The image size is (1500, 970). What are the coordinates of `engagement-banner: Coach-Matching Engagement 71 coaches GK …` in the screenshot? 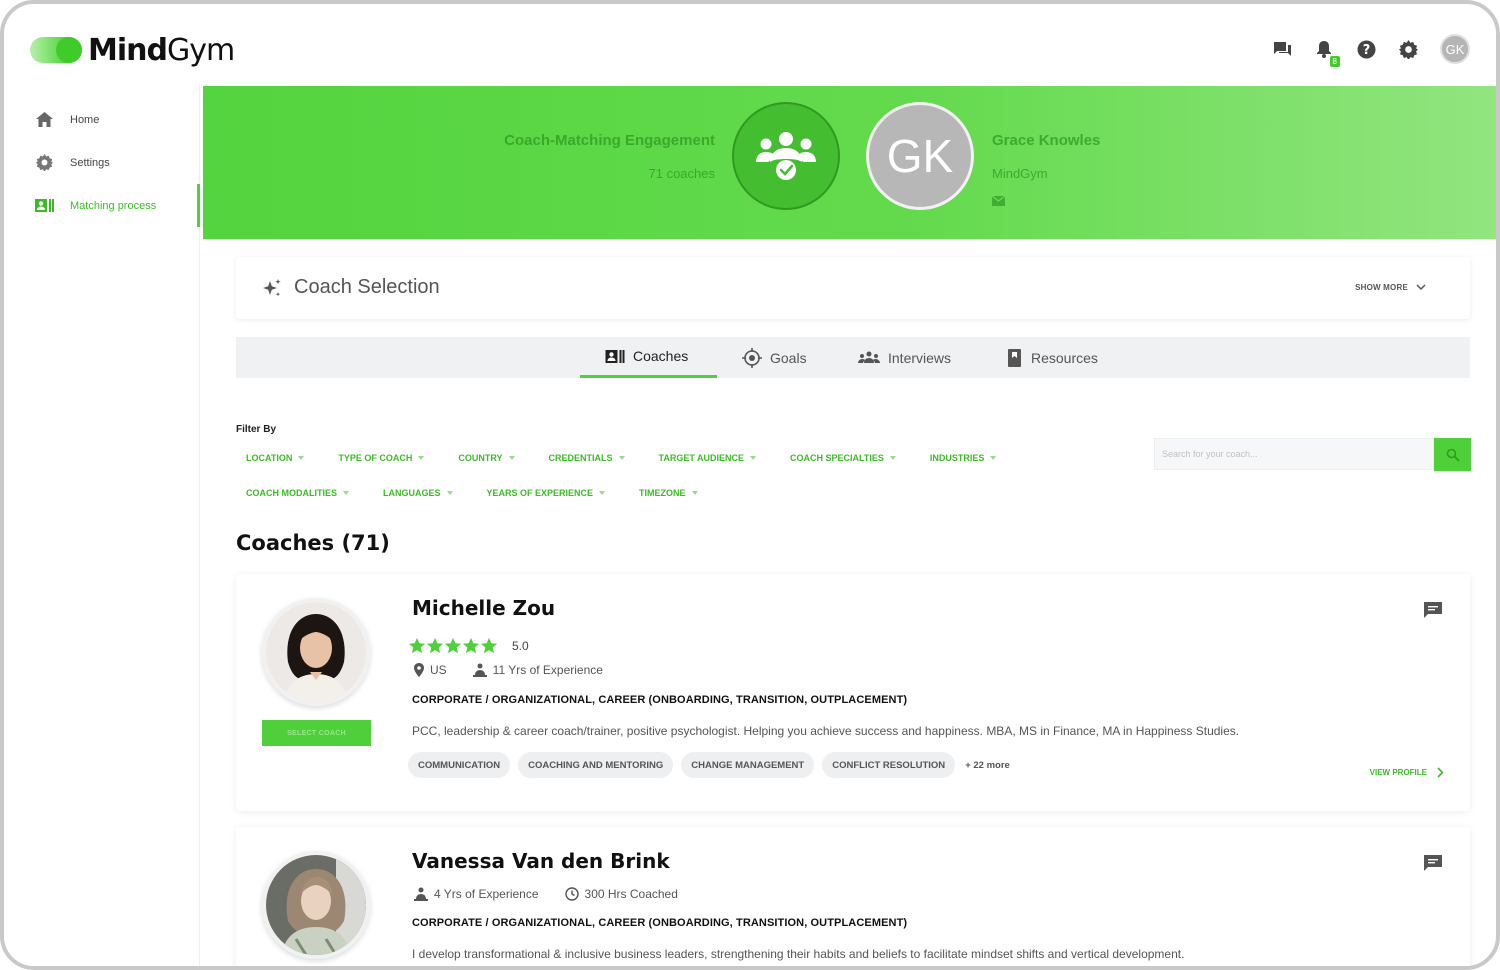 It's located at (849, 162).